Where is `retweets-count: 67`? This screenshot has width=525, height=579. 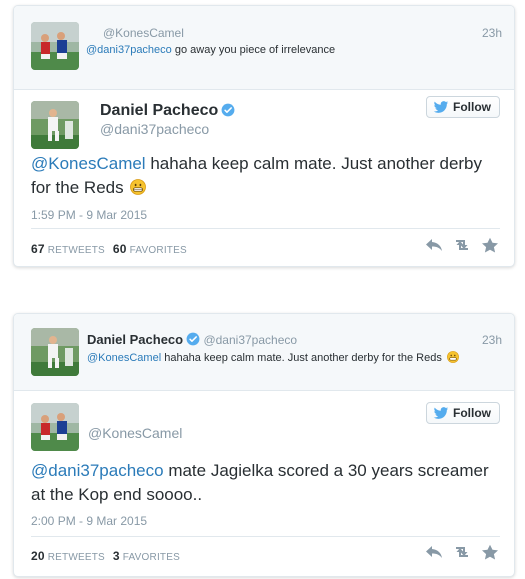
retweets-count: 67 is located at coordinates (38, 249).